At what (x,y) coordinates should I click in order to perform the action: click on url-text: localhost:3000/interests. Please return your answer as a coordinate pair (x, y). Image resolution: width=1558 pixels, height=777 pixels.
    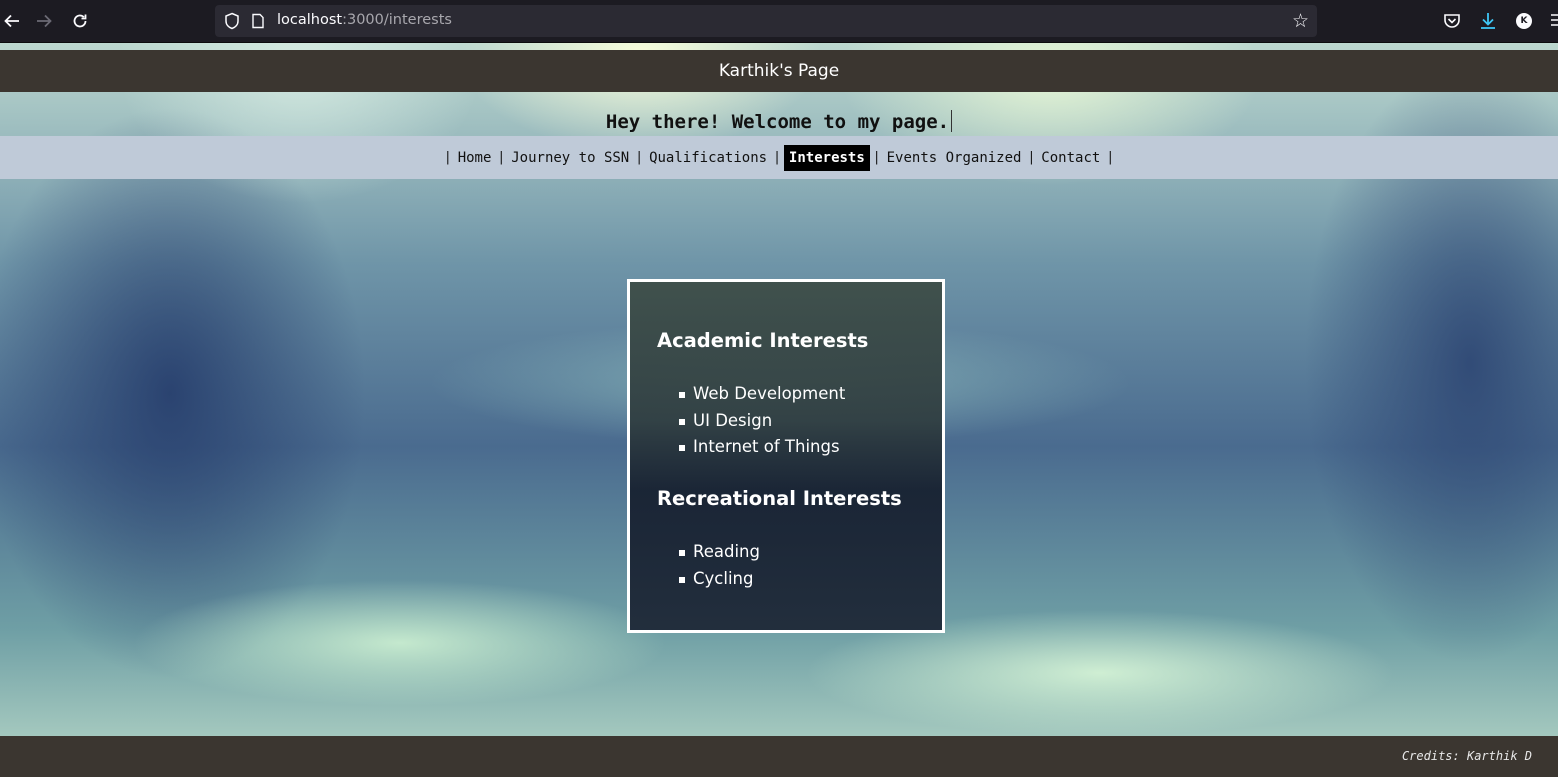
    Looking at the image, I should click on (364, 20).